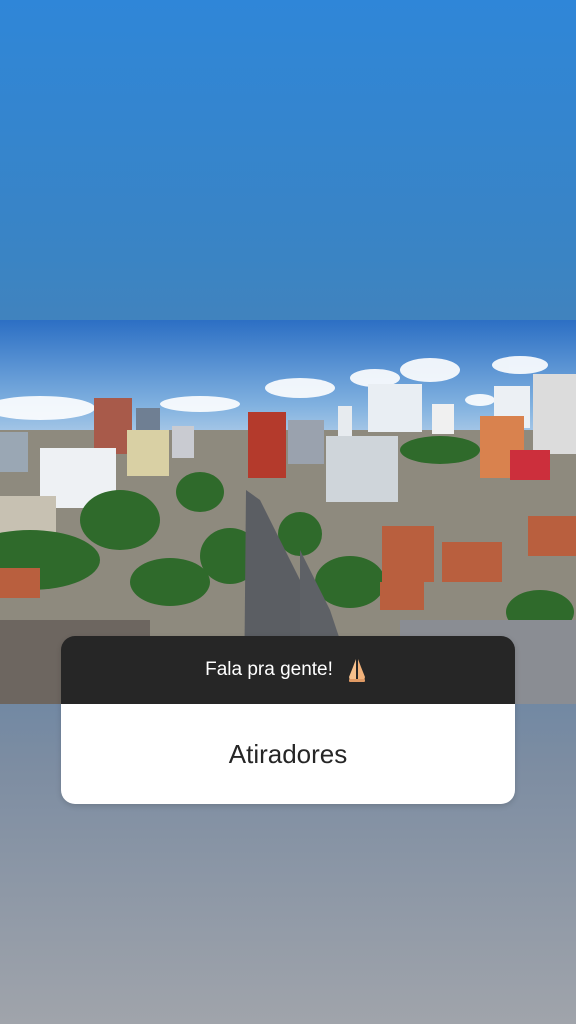 The height and width of the screenshot is (1024, 576). What do you see at coordinates (269, 669) in the screenshot?
I see `question-prompt: Fala pra gente!` at bounding box center [269, 669].